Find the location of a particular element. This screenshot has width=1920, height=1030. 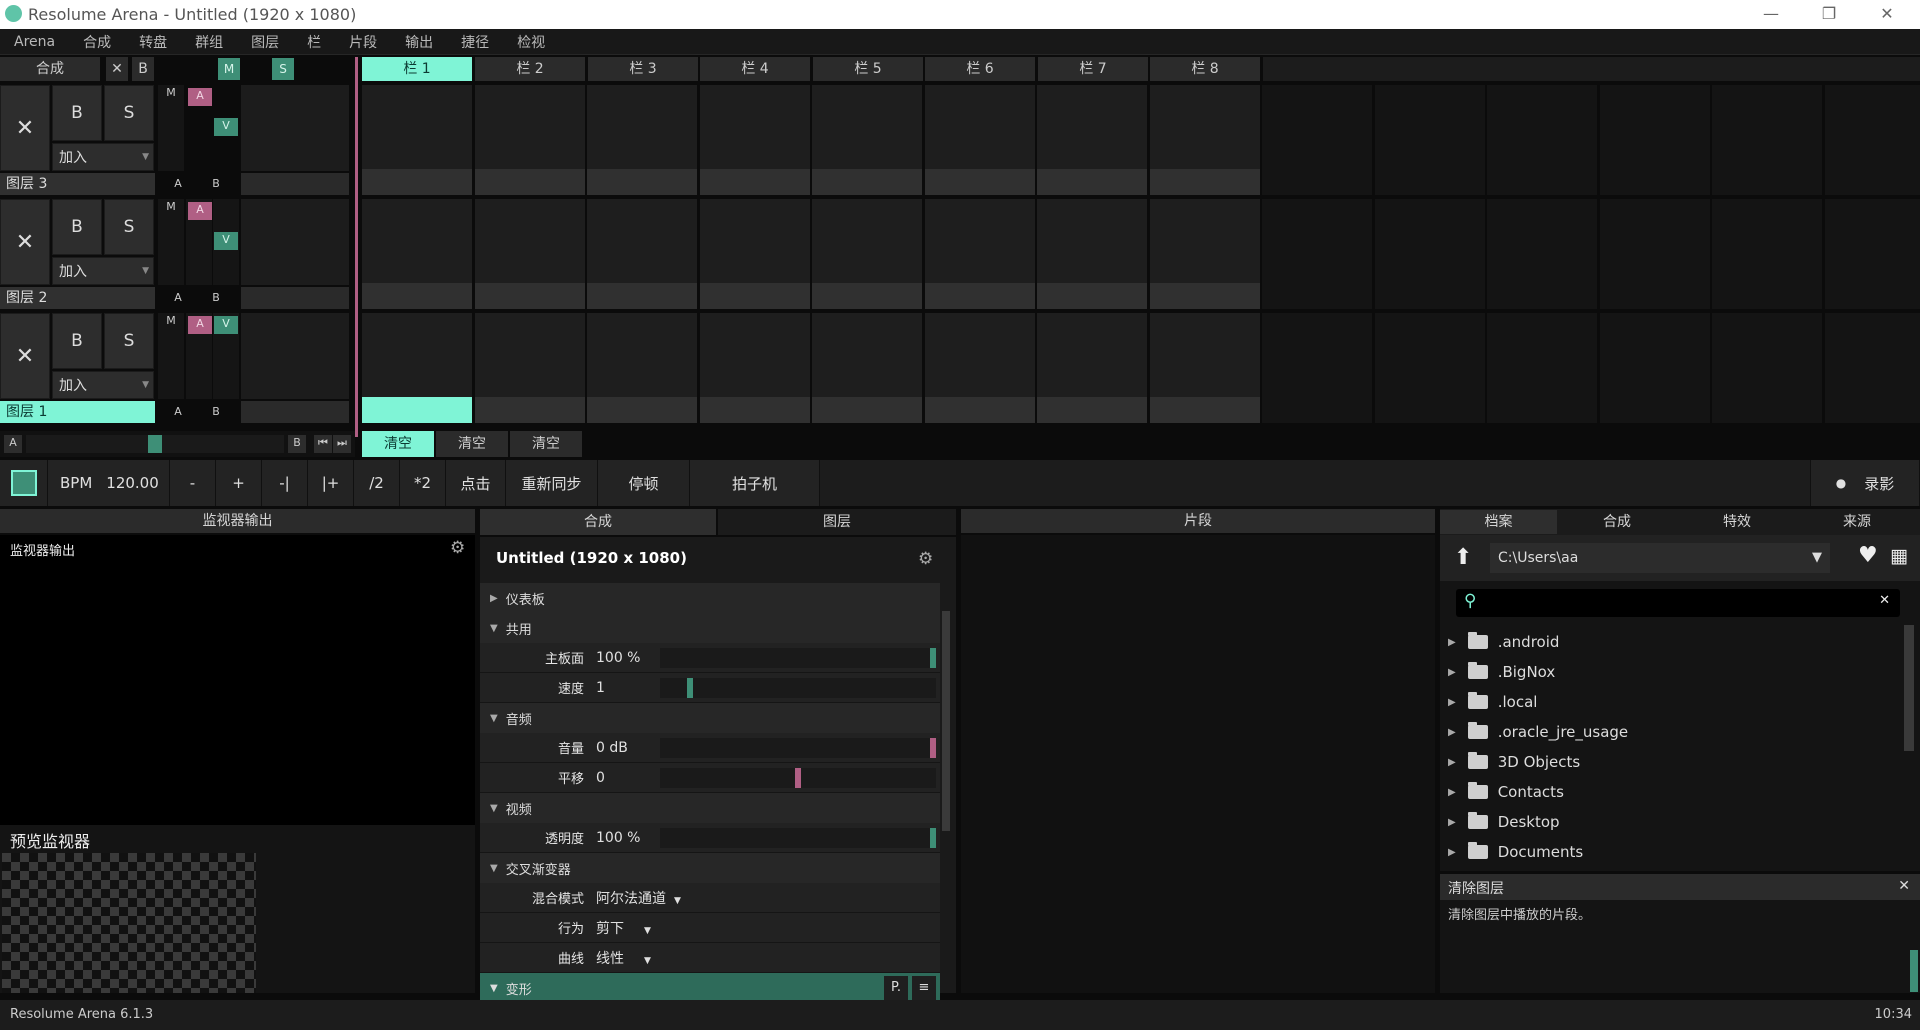

list-item: ▶ Documents is located at coordinates (1670, 852).